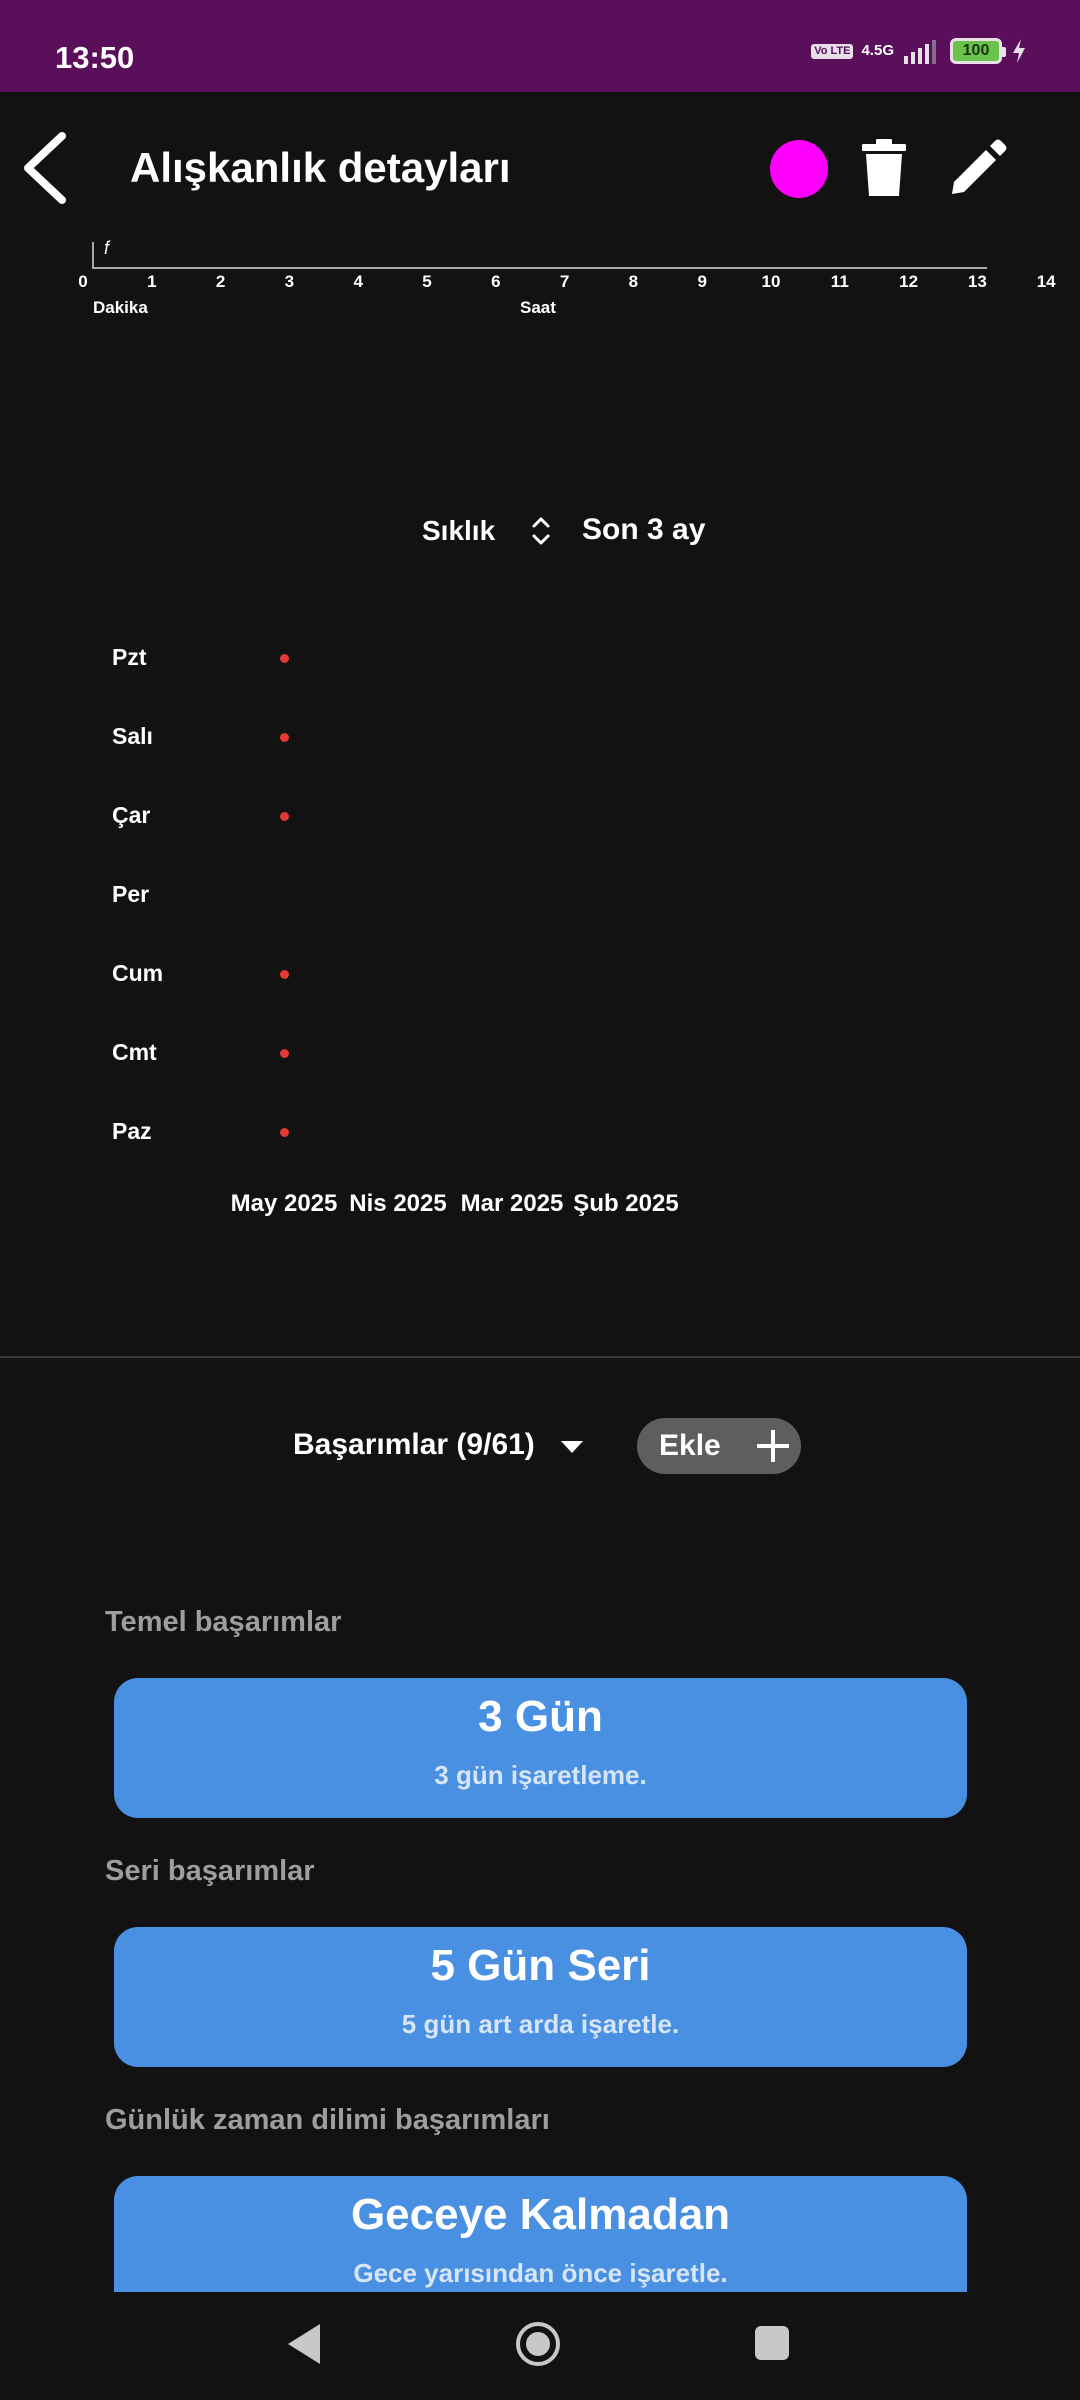 This screenshot has width=1080, height=2400. What do you see at coordinates (131, 894) in the screenshot?
I see `day-label: Per` at bounding box center [131, 894].